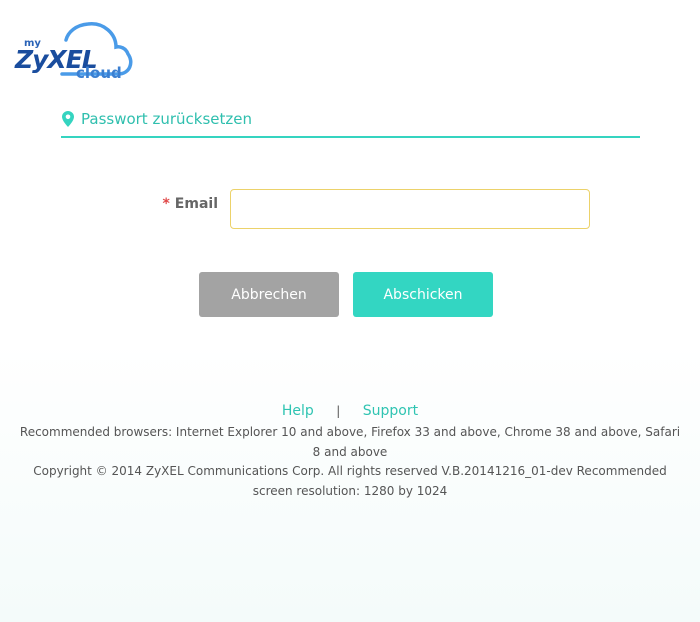 The height and width of the screenshot is (622, 700). Describe the element at coordinates (196, 204) in the screenshot. I see `email-label-text: Email` at that location.